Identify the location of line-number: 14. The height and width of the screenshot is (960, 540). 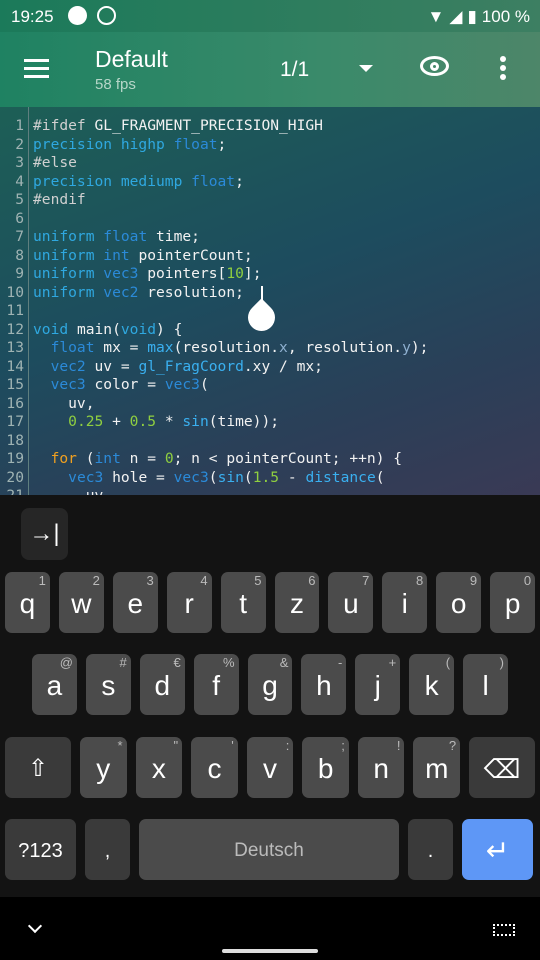
(15, 366).